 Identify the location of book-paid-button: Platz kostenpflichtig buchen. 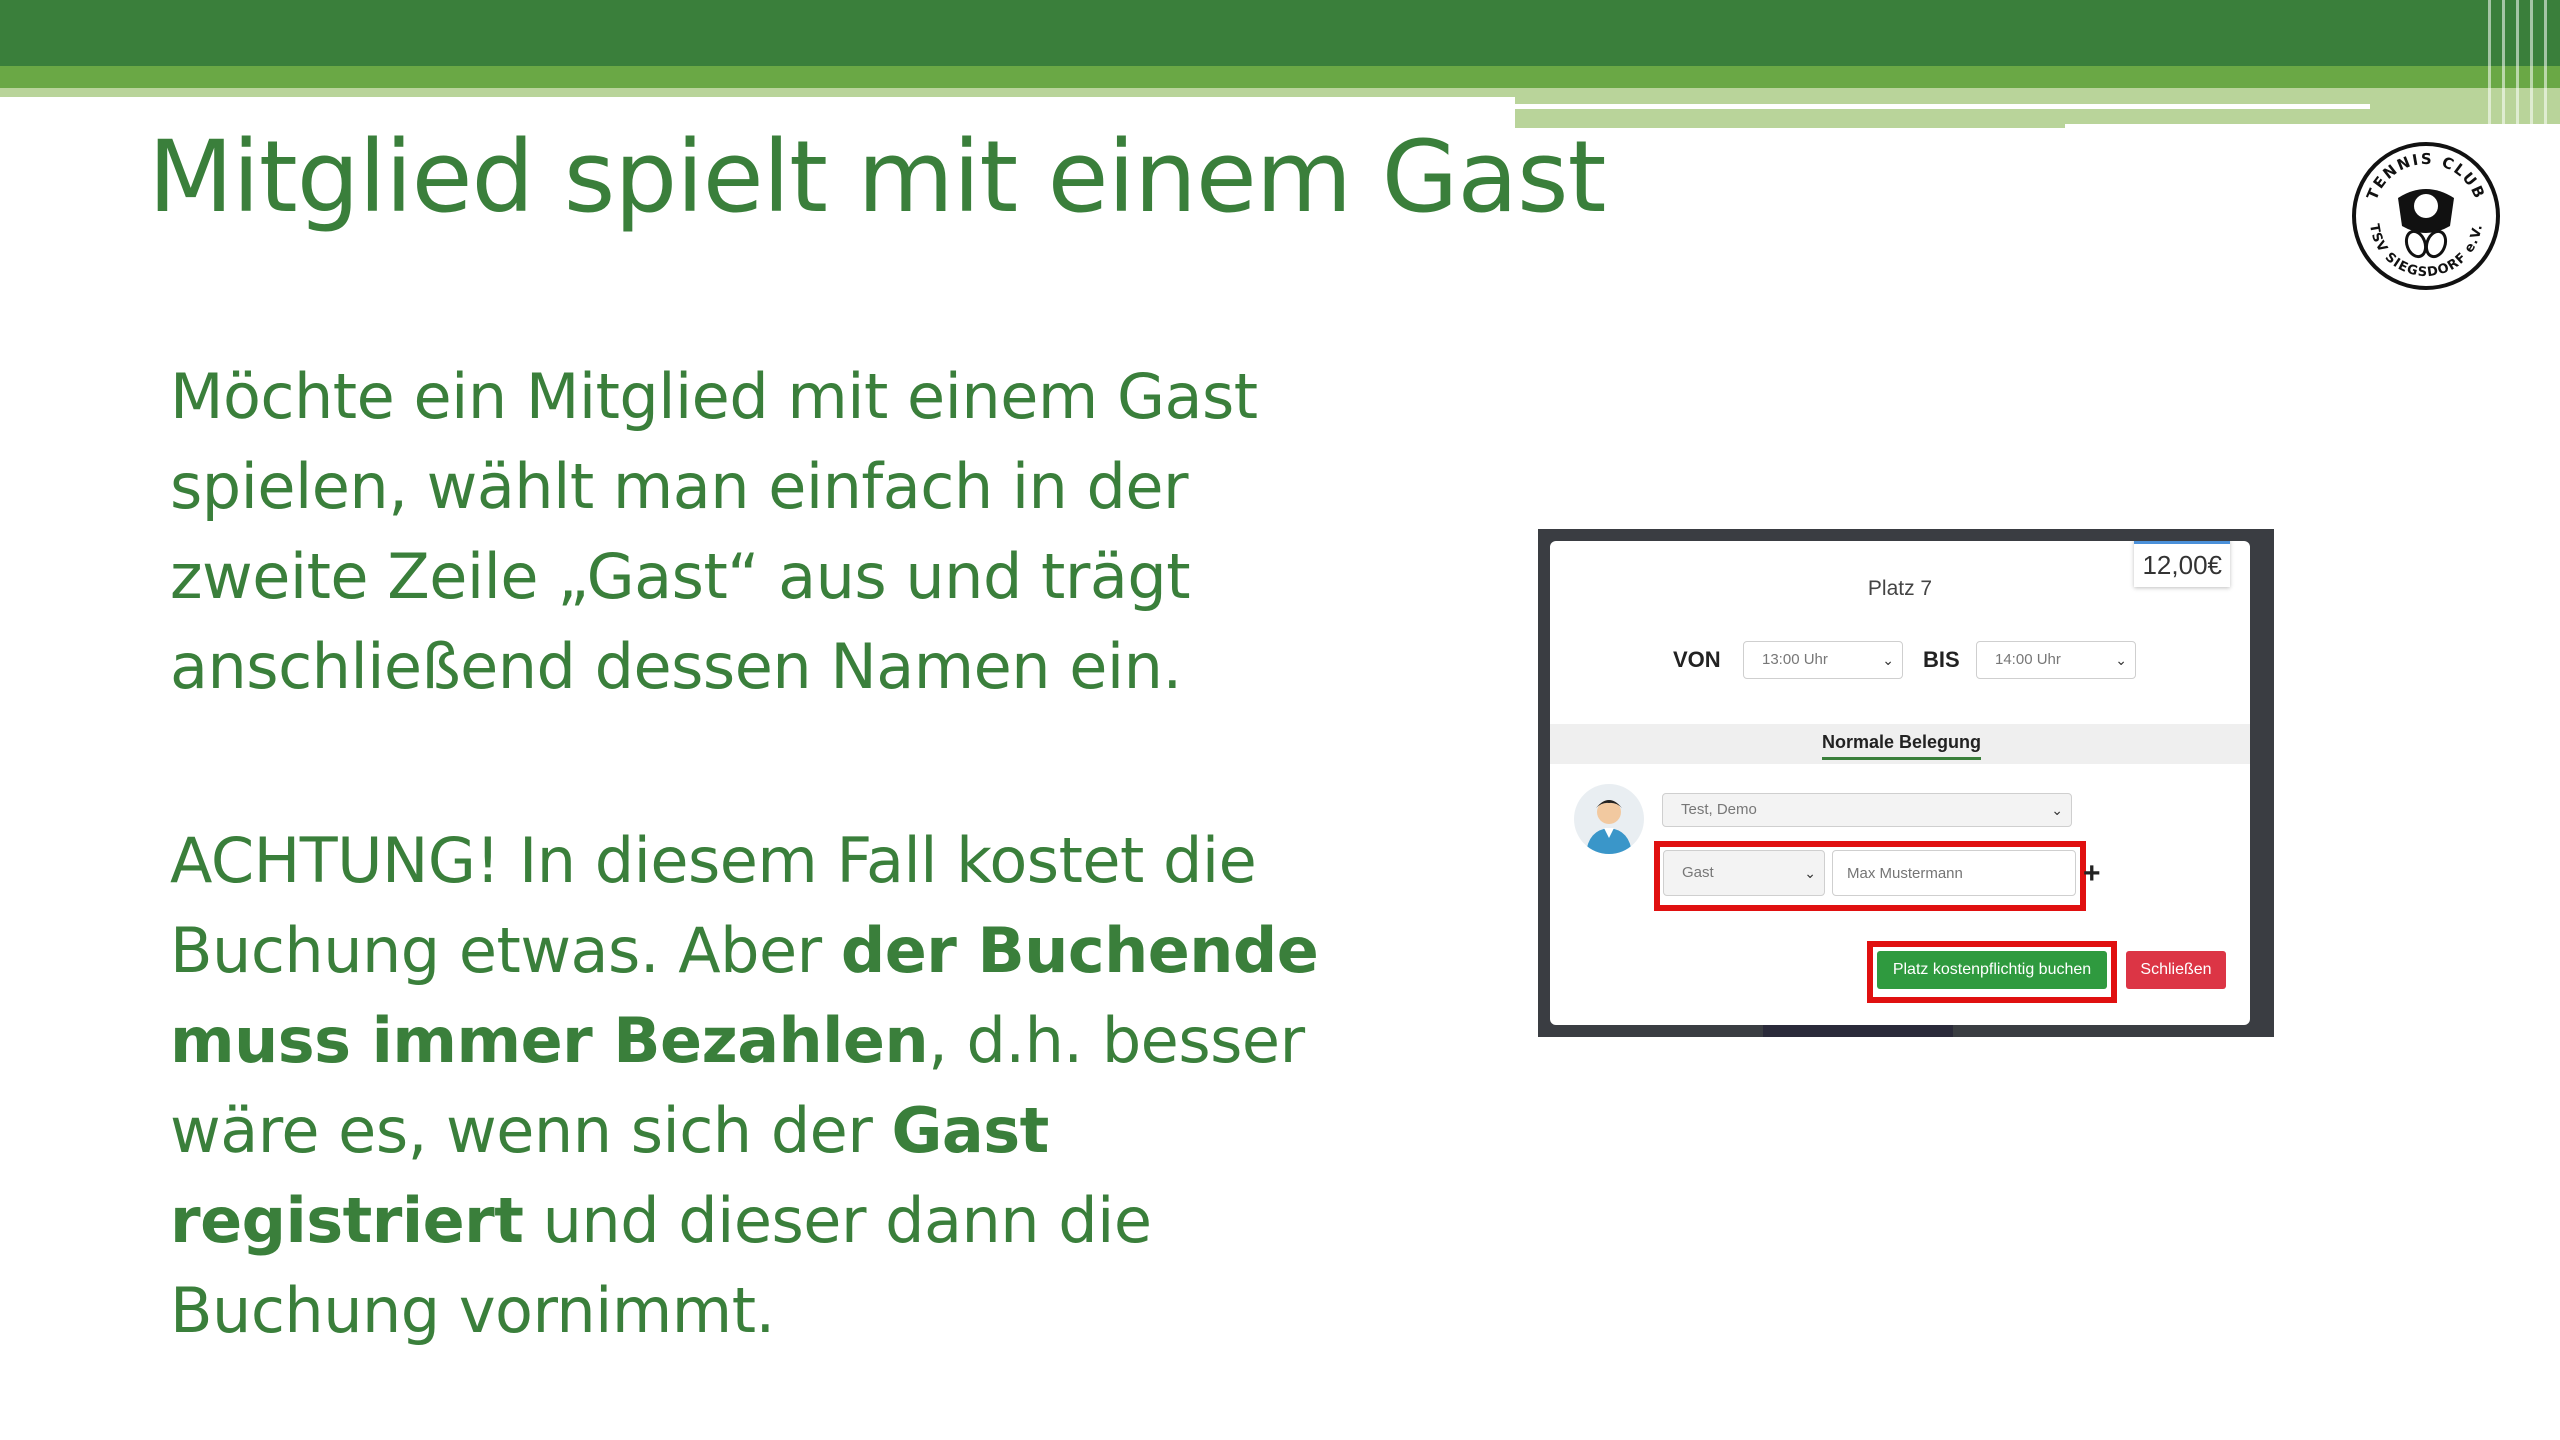
(1992, 970).